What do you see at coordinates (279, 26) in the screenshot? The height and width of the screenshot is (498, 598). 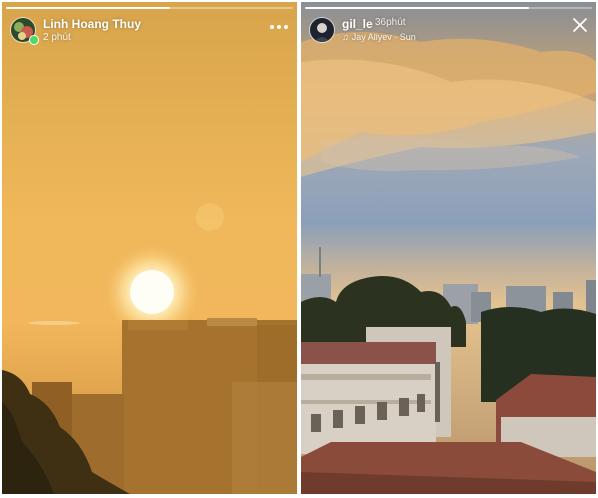 I see `more-options-icon` at bounding box center [279, 26].